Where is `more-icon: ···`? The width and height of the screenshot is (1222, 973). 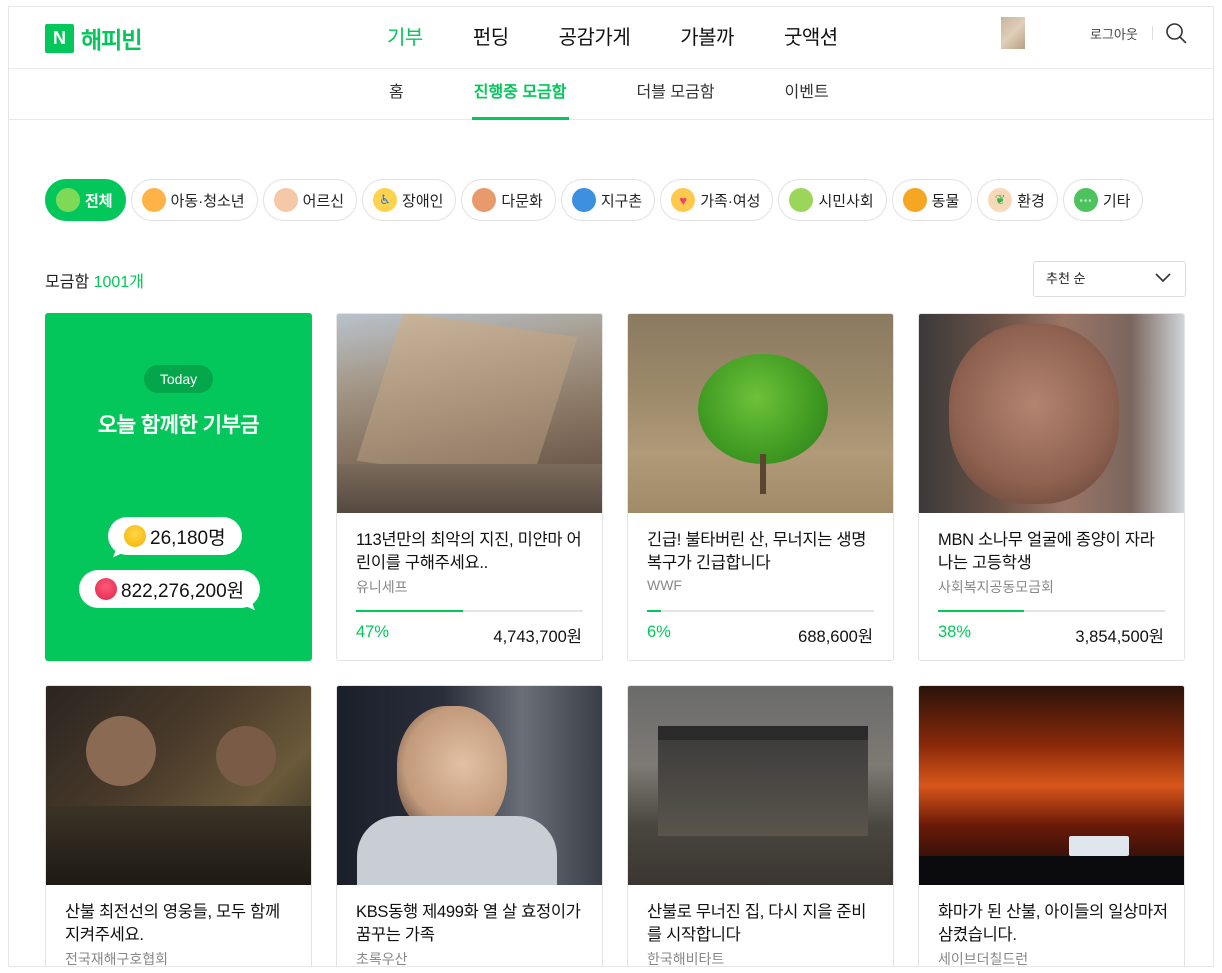 more-icon: ··· is located at coordinates (1085, 200).